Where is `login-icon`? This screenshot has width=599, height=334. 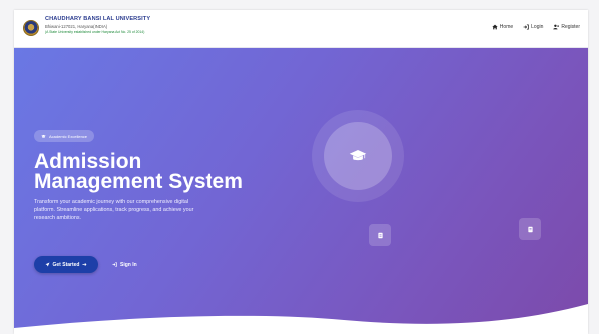
login-icon is located at coordinates (526, 27).